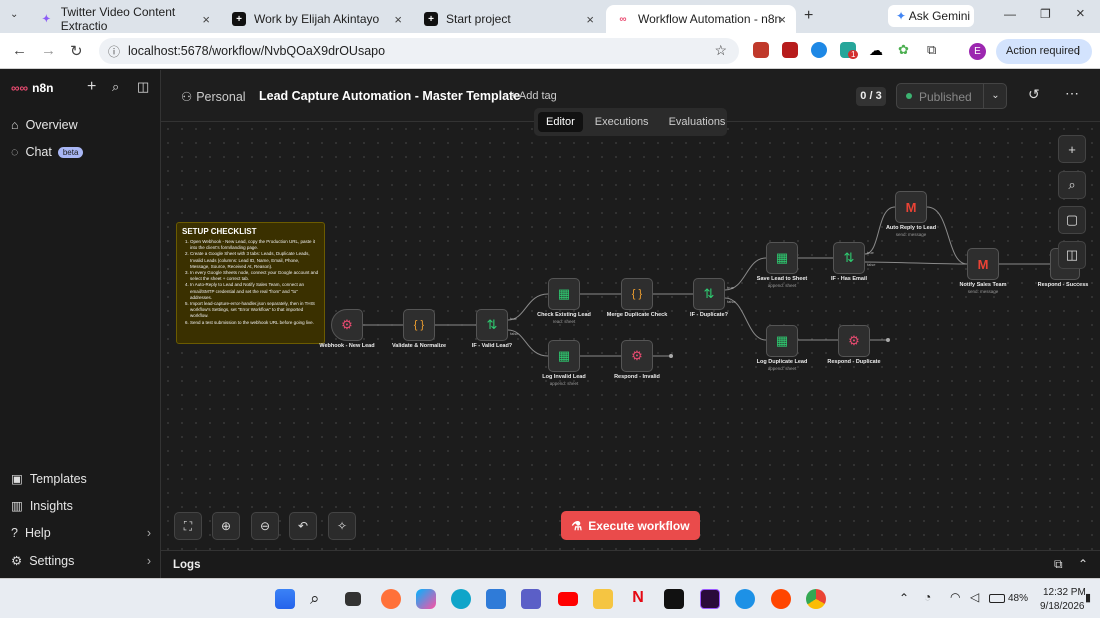  I want to click on add-tag-button: + Add tag, so click(533, 96).